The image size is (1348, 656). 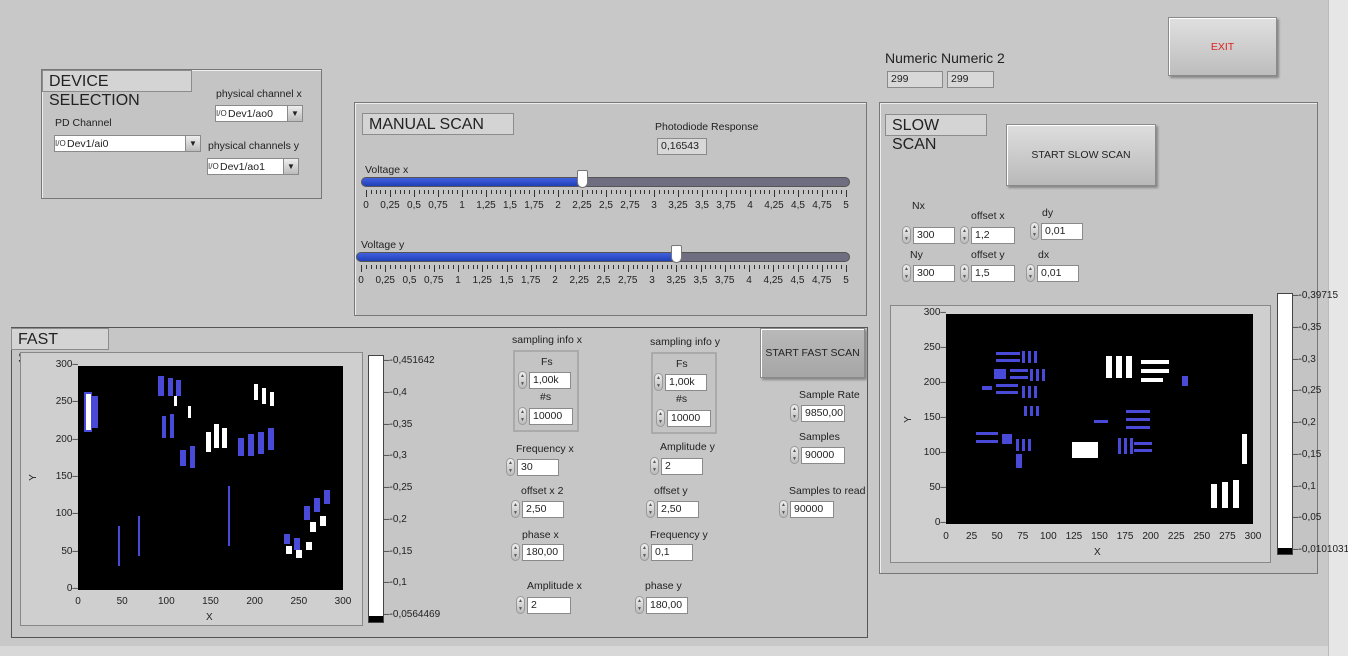 I want to click on offset-y-value: 1,5, so click(x=993, y=273).